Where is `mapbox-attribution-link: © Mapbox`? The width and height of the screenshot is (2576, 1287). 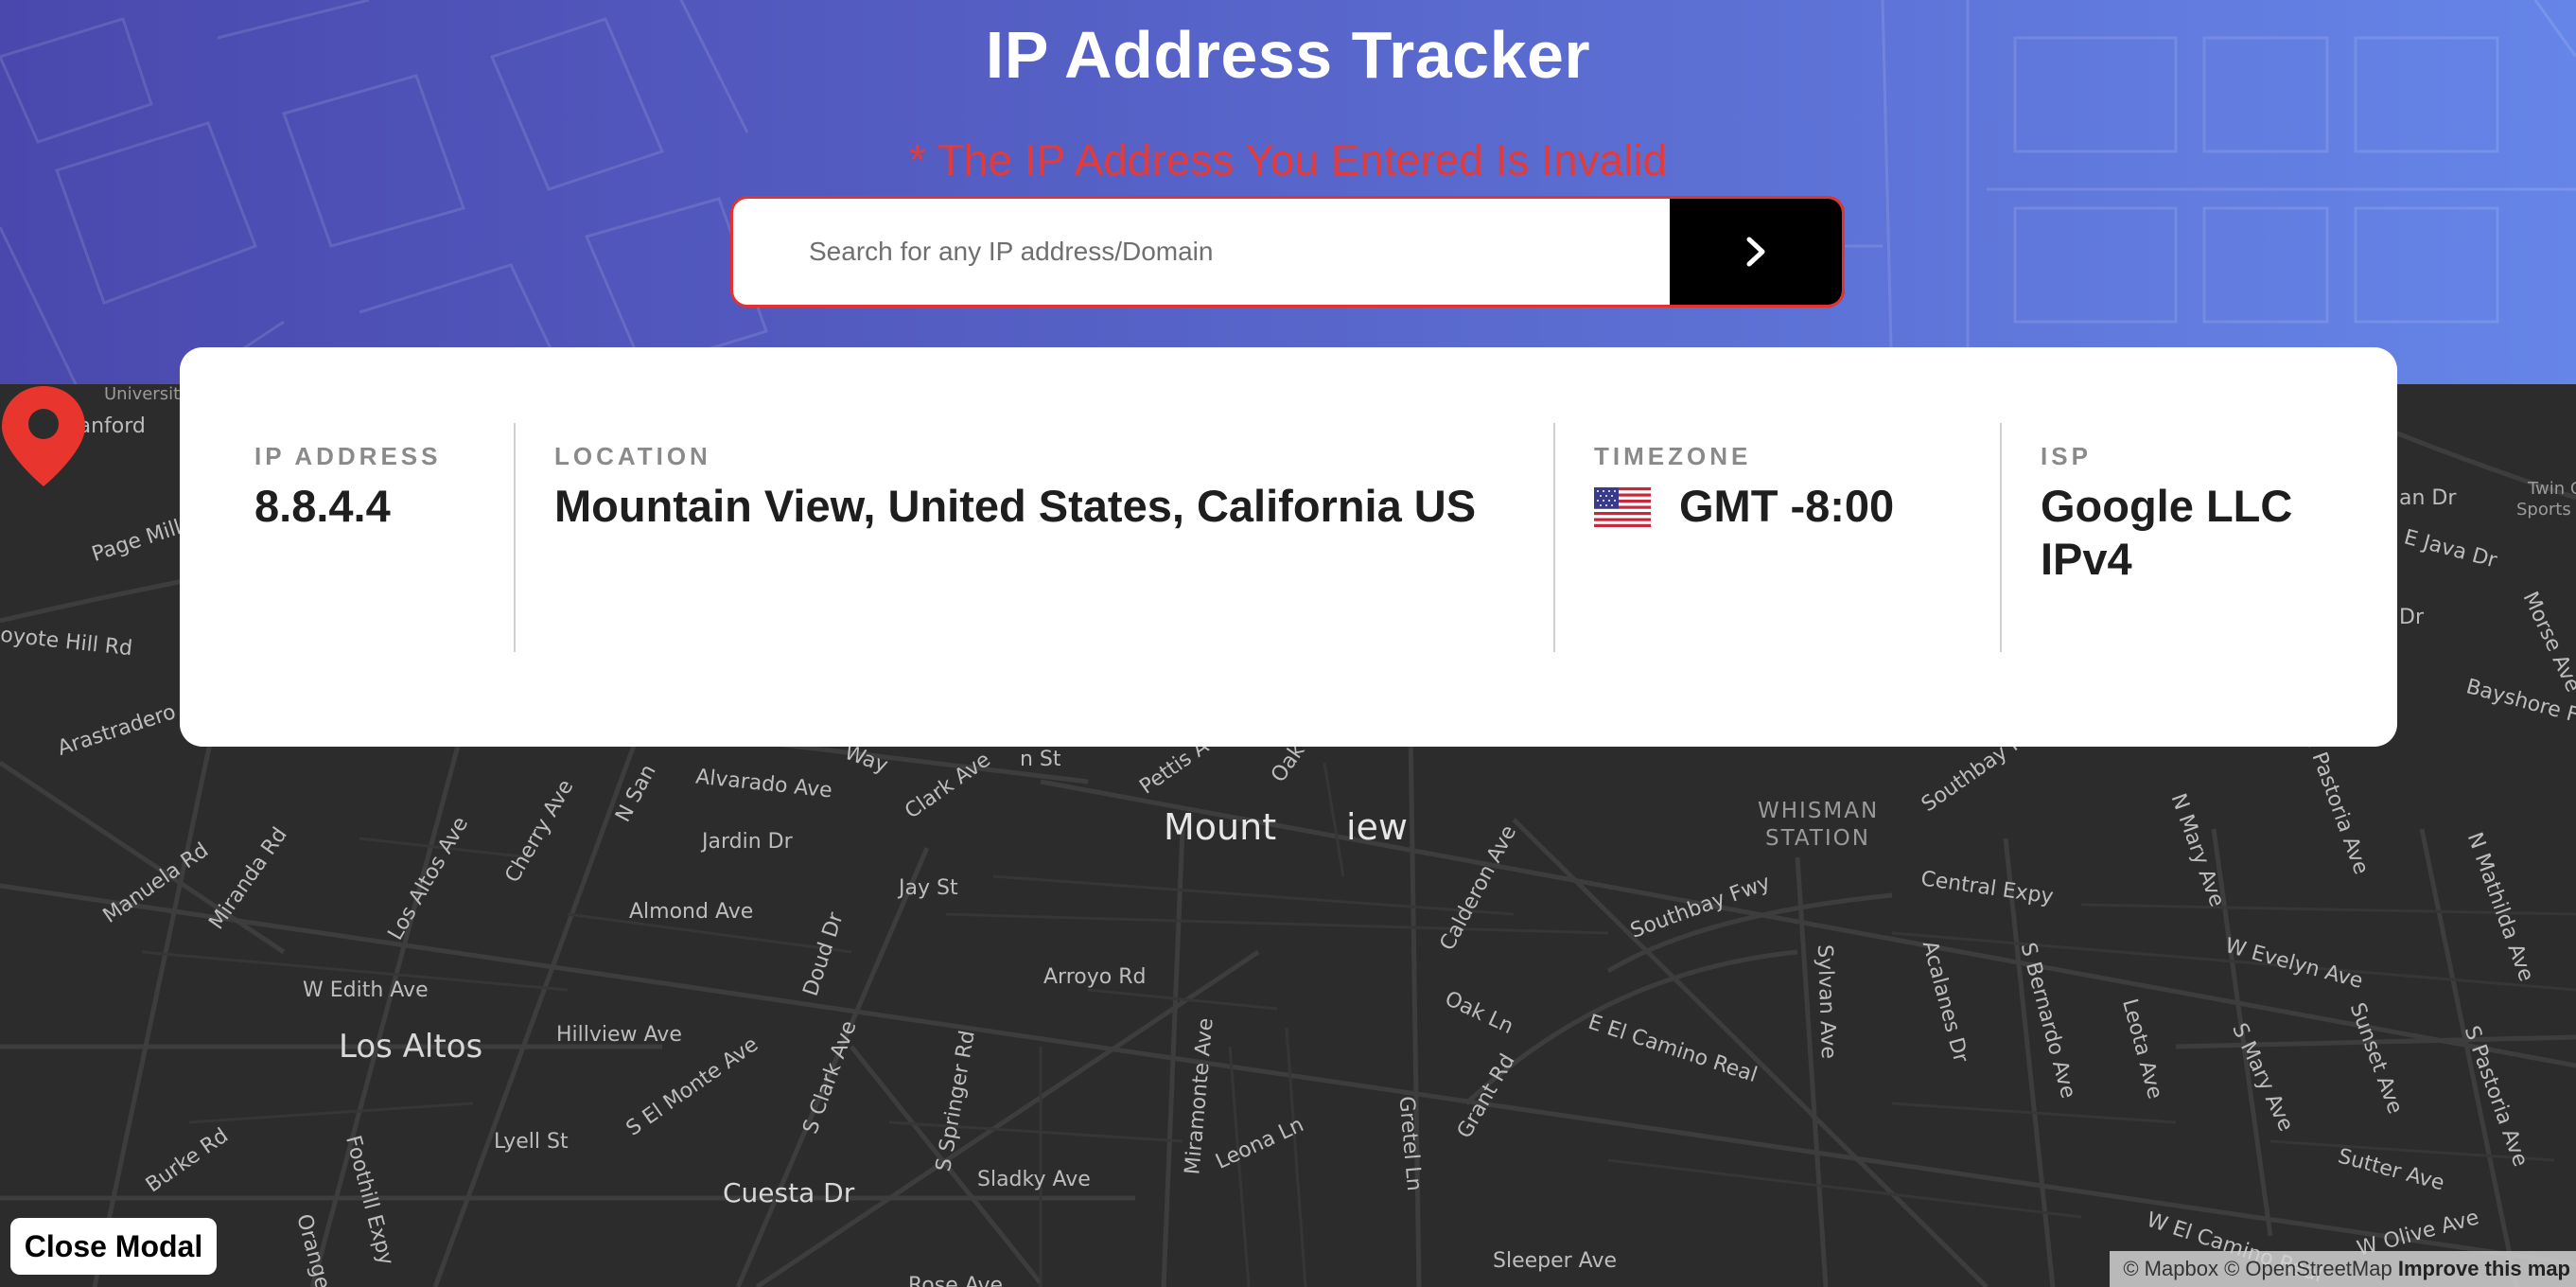
mapbox-attribution-link: © Mapbox is located at coordinates (2171, 1268).